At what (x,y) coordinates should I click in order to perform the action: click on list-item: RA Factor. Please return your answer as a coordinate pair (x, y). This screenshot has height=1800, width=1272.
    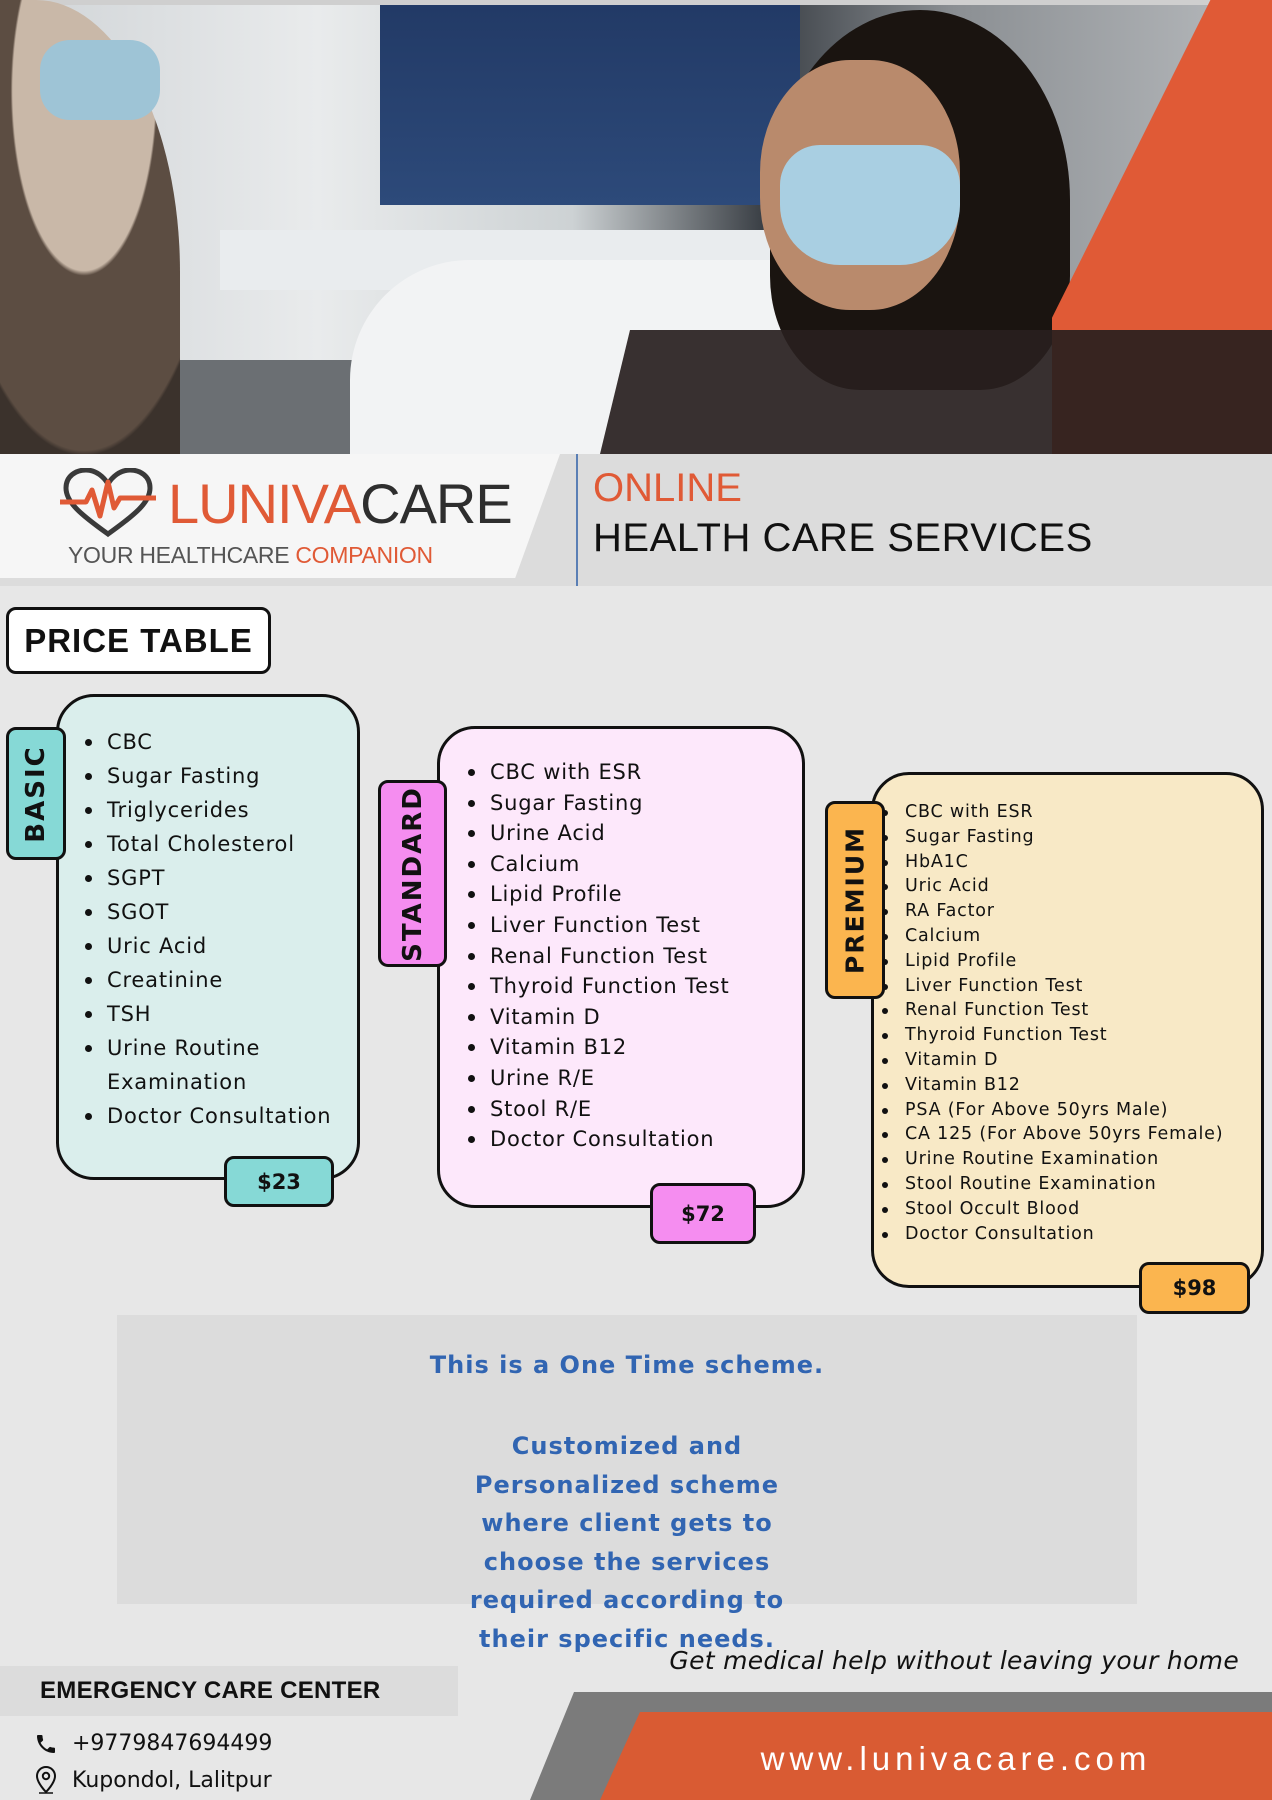
    Looking at the image, I should click on (1047, 911).